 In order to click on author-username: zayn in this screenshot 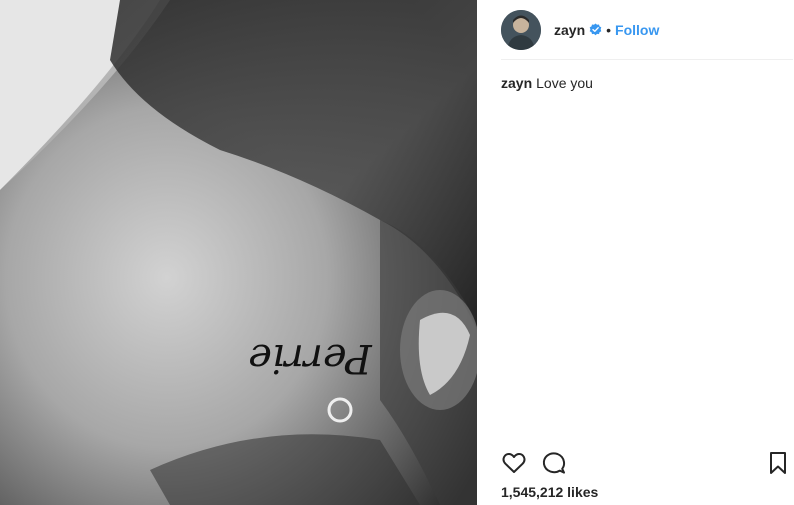, I will do `click(569, 30)`.